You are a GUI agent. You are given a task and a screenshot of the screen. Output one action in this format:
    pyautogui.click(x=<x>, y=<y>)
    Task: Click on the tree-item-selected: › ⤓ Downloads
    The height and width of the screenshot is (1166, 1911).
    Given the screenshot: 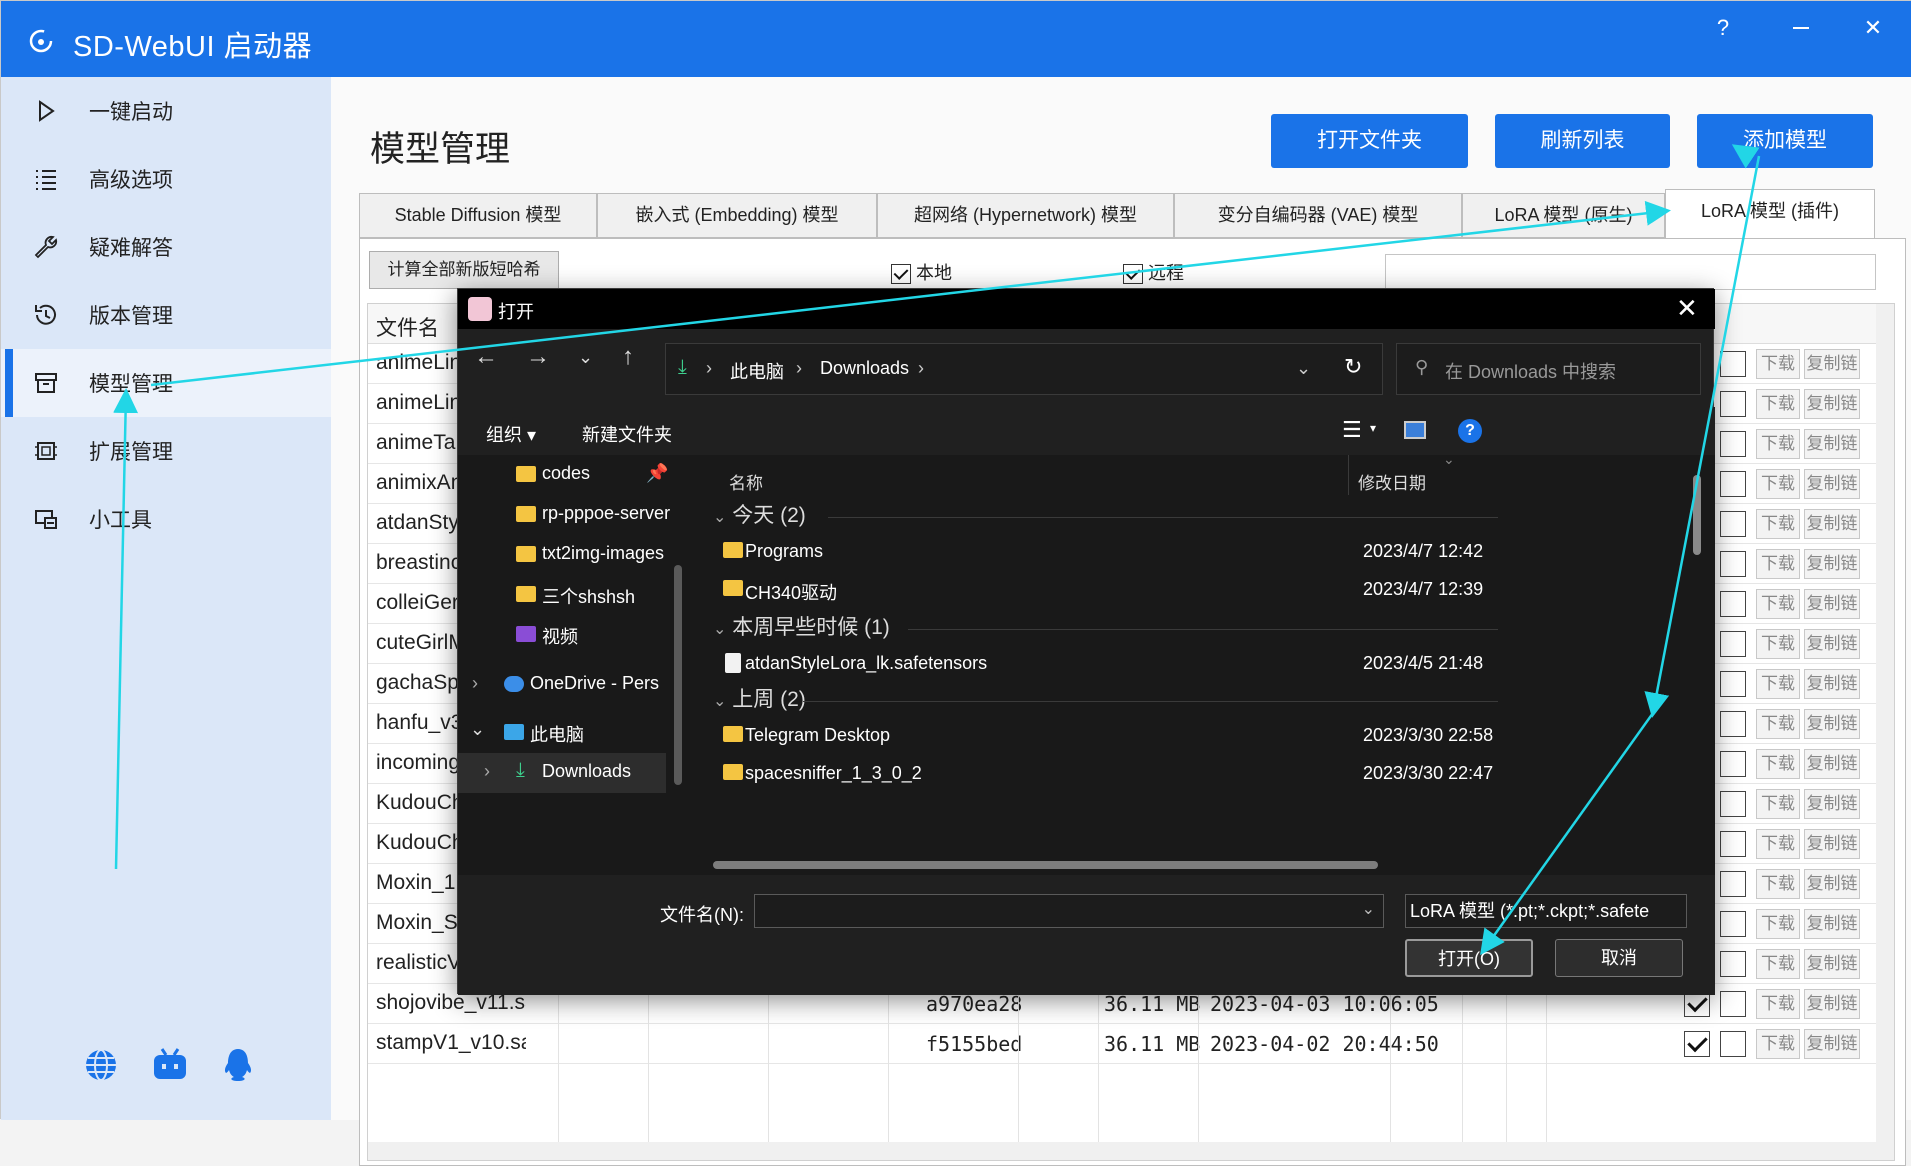 What is the action you would take?
    pyautogui.click(x=562, y=773)
    